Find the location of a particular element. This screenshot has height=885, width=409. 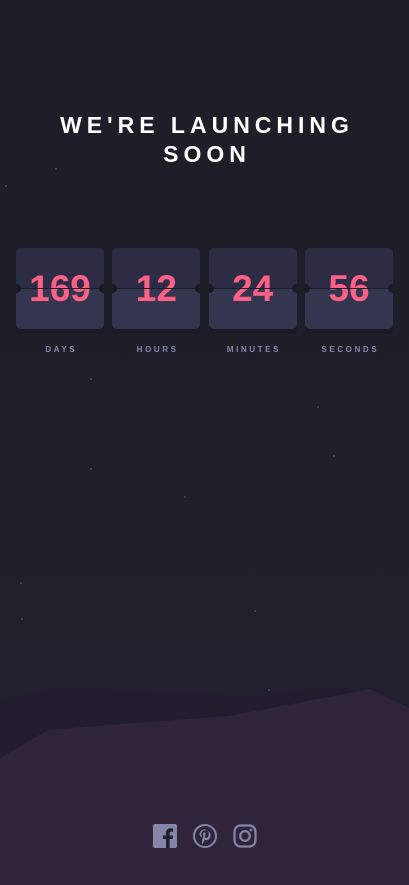

social-links is located at coordinates (204, 836).